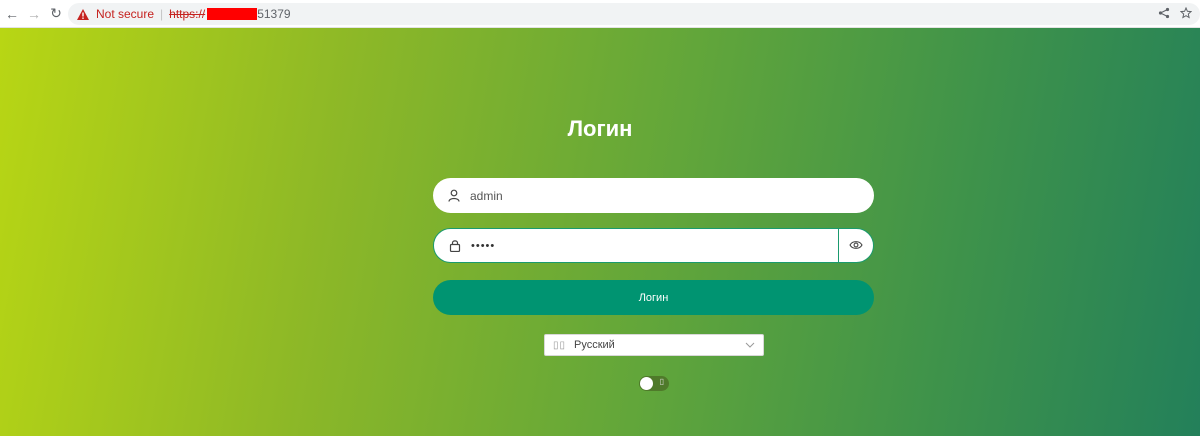 This screenshot has height=436, width=1200. What do you see at coordinates (454, 196) in the screenshot?
I see `user-icon` at bounding box center [454, 196].